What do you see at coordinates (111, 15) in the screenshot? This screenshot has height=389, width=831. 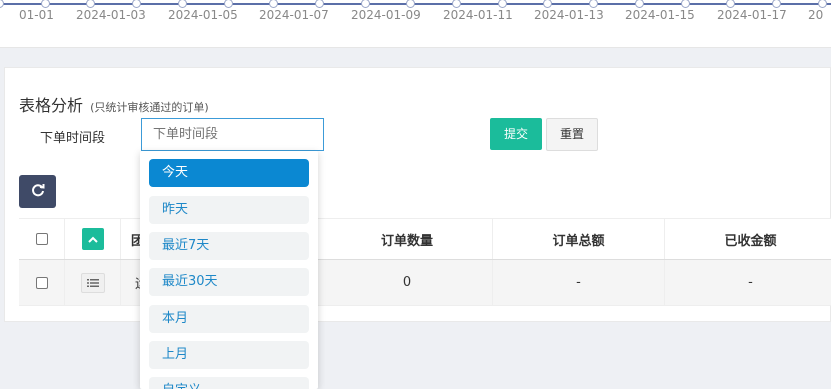 I see `x-tick-label: 2024-01-03` at bounding box center [111, 15].